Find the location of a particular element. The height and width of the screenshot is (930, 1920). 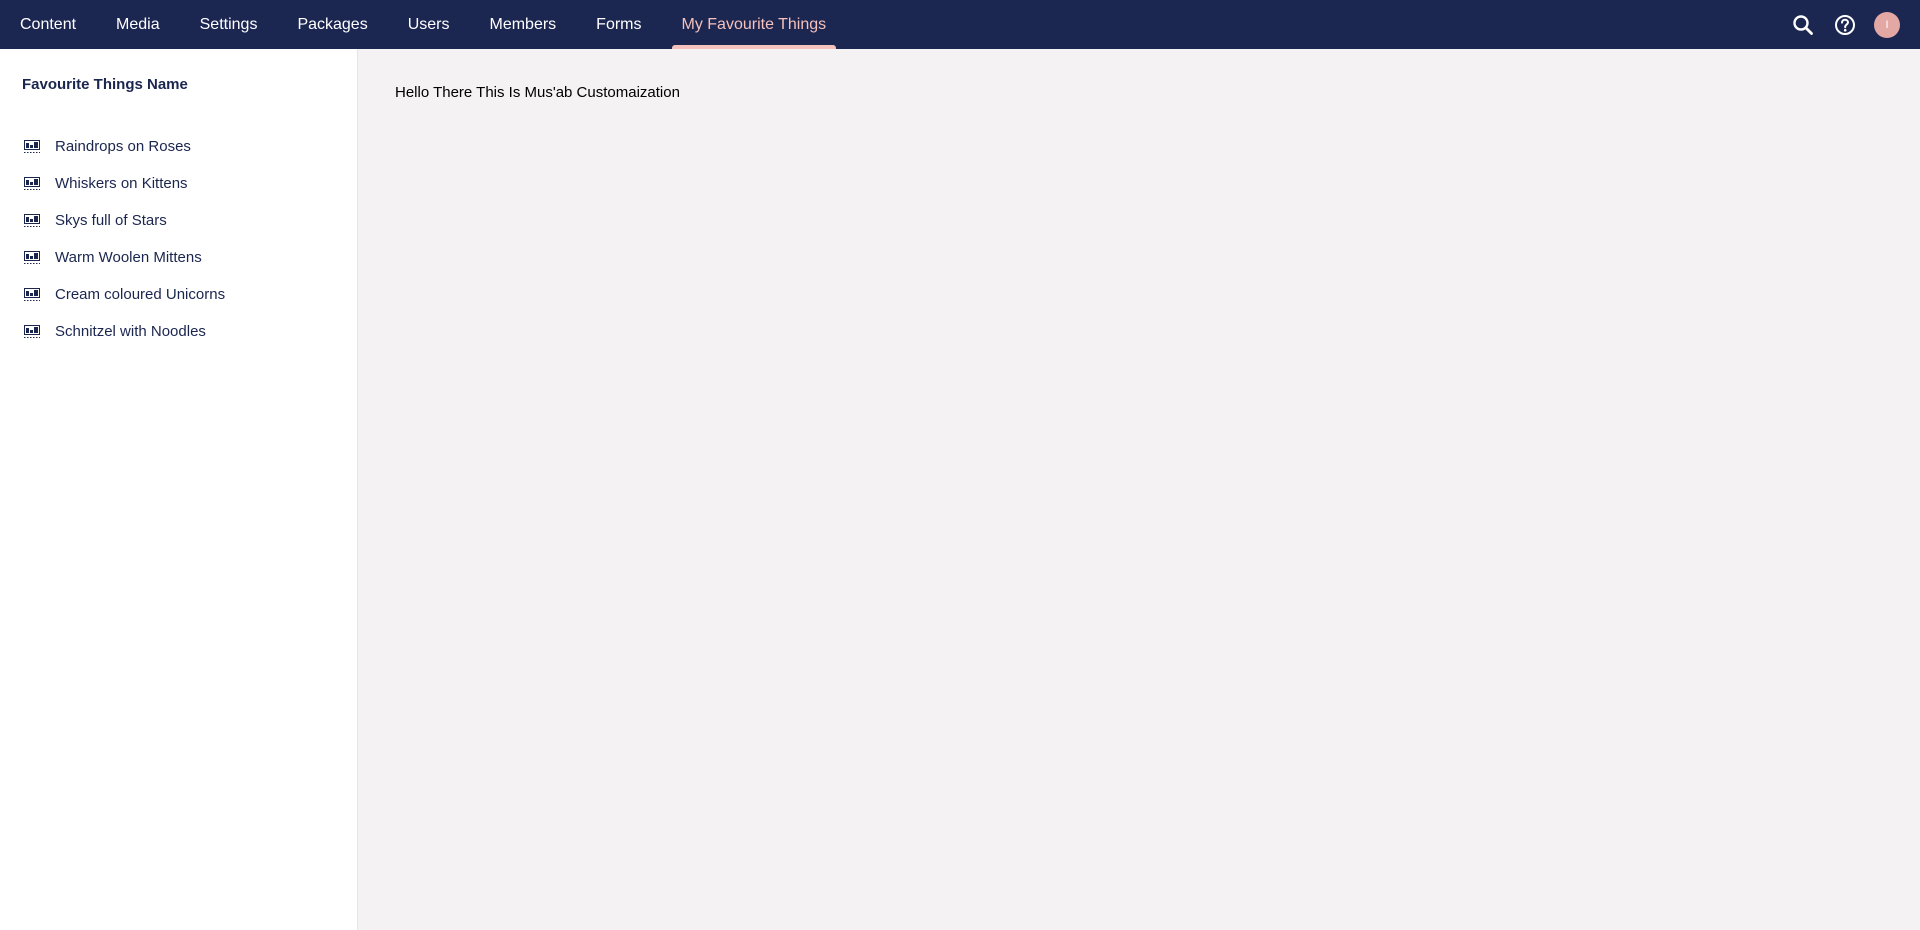

tree-title: Favourite Things Name is located at coordinates (105, 84).